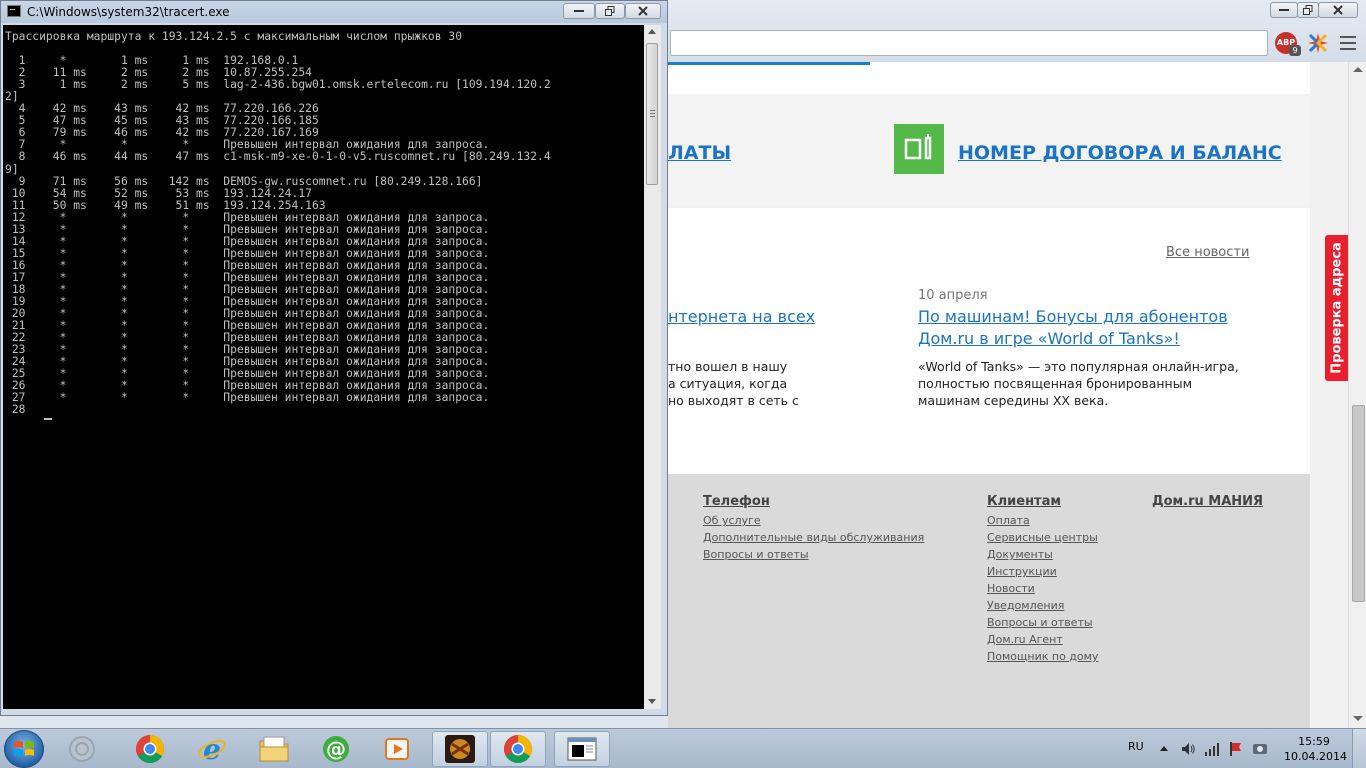  What do you see at coordinates (1318, 43) in the screenshot?
I see `extension-star-icon` at bounding box center [1318, 43].